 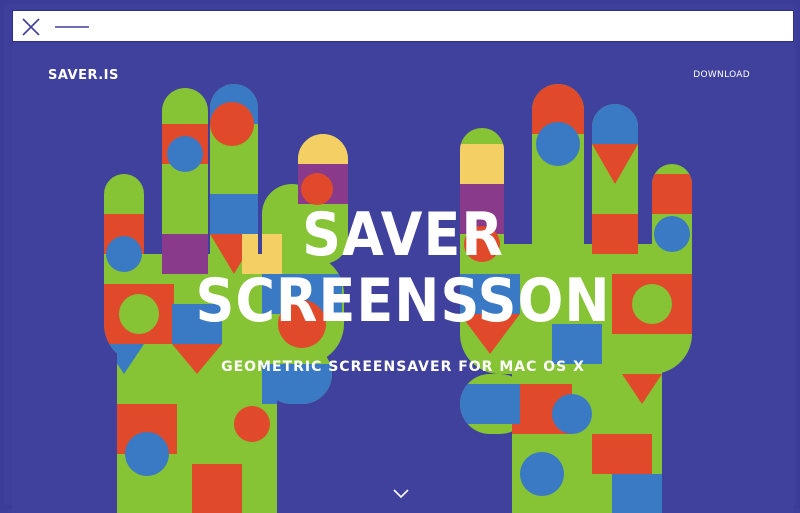 What do you see at coordinates (83, 75) in the screenshot?
I see `site-logo: SAVER.IS` at bounding box center [83, 75].